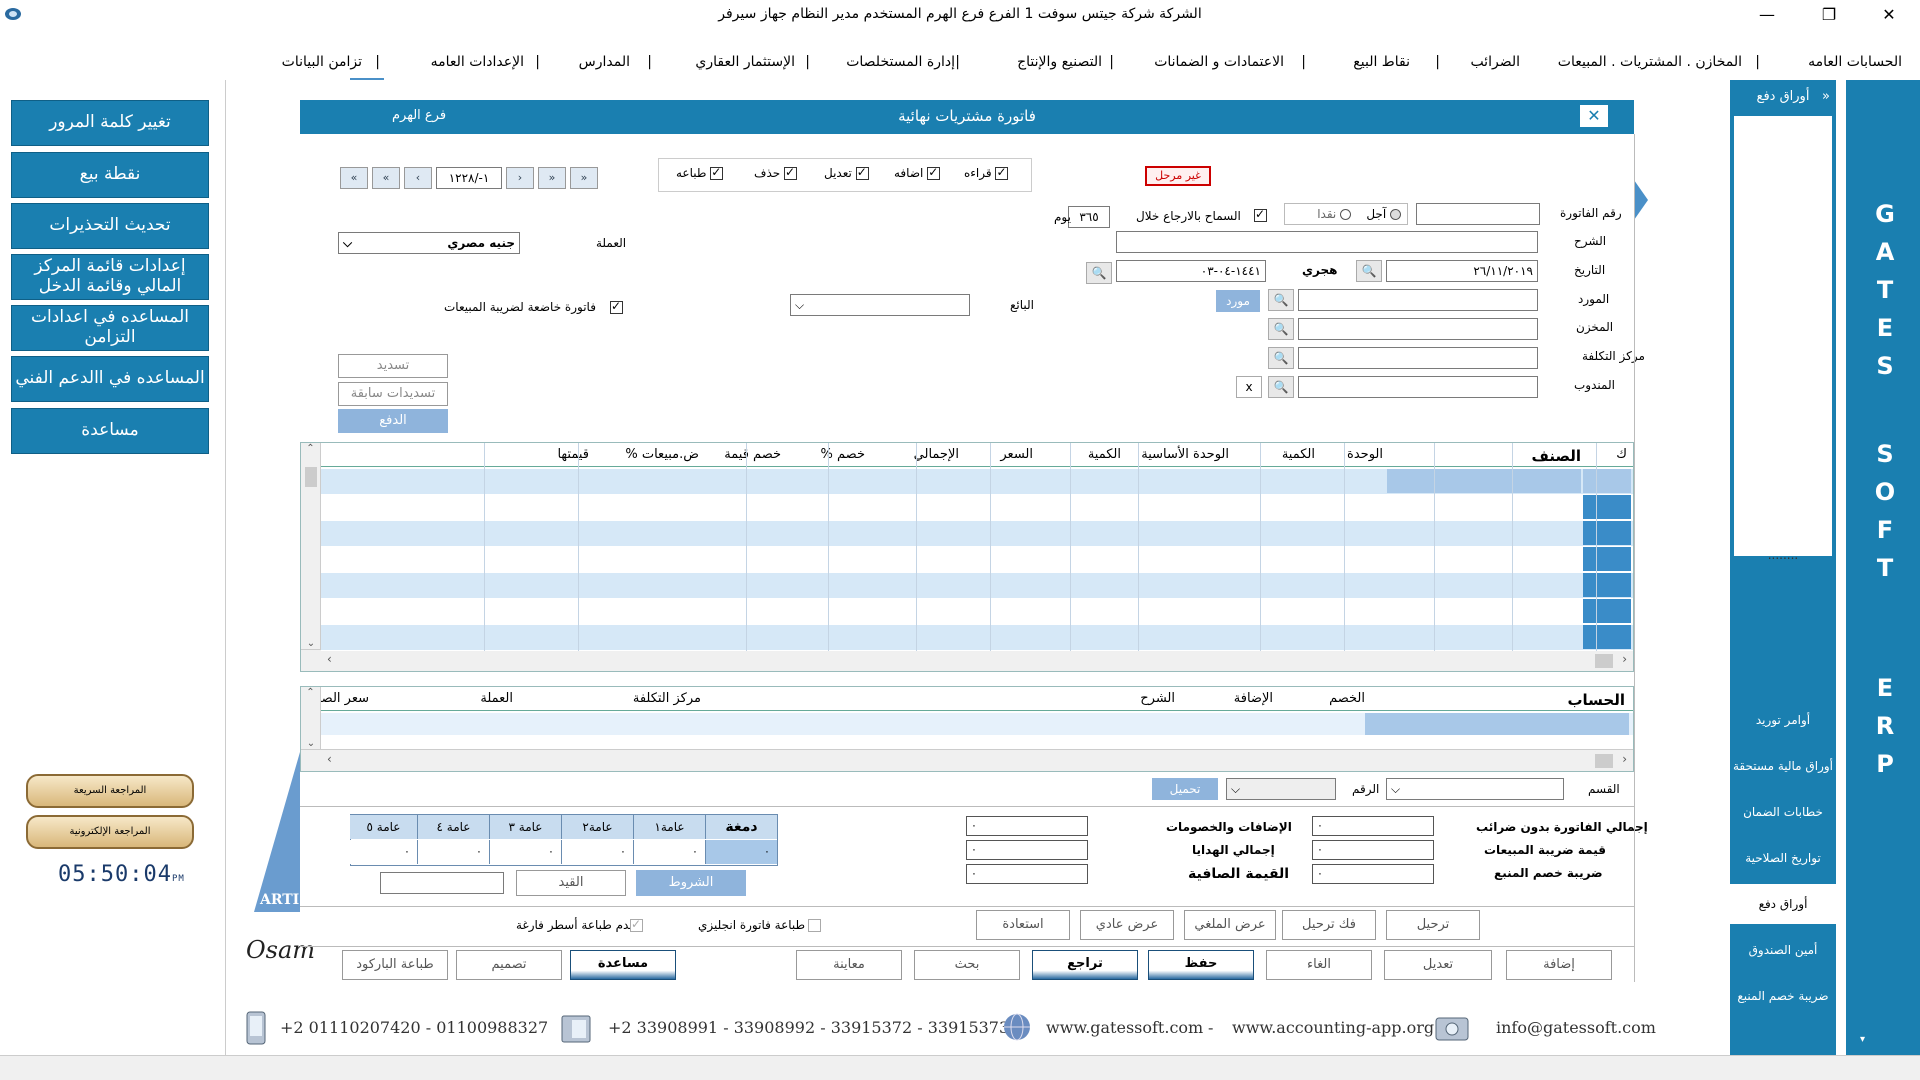 This screenshot has height=1080, width=1920. Describe the element at coordinates (1281, 300) in the screenshot. I see `supplier-search-icon: 🔍` at that location.